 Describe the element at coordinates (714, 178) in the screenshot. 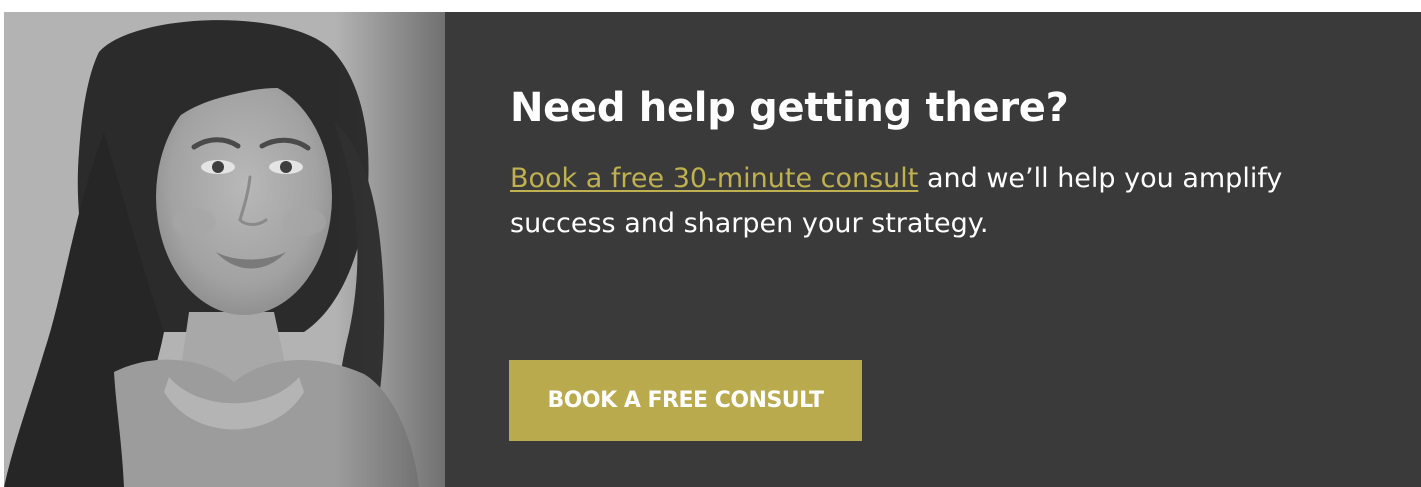

I see `book-consult-link: Book a free 30-minute consult` at that location.